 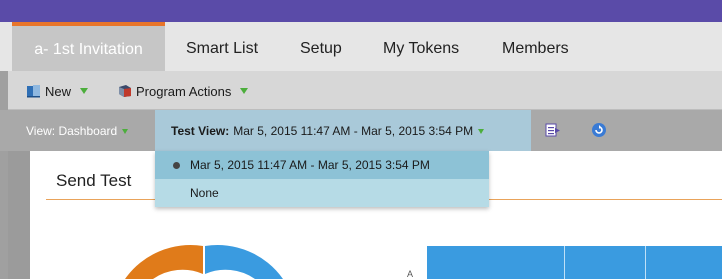 What do you see at coordinates (410, 274) in the screenshot?
I see `axis-label: A` at bounding box center [410, 274].